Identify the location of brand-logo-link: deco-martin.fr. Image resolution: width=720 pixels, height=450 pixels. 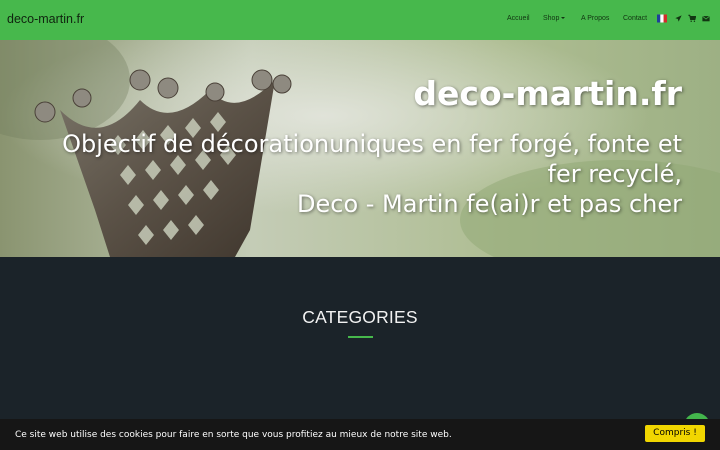
(45, 19).